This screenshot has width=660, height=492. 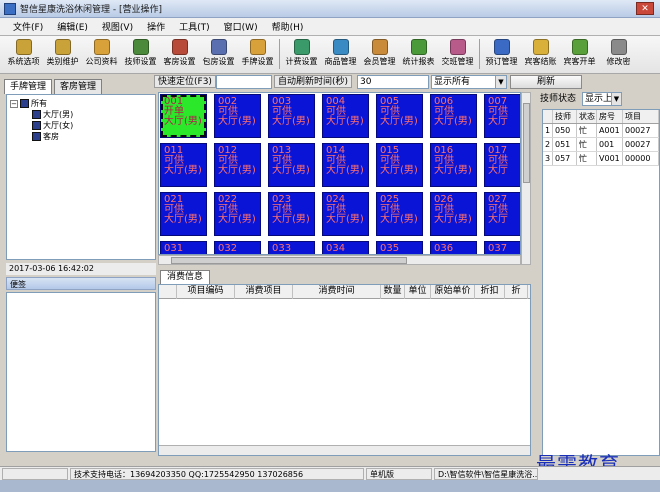 What do you see at coordinates (602, 99) in the screenshot?
I see `technician-status-select: 显示上 ▼` at bounding box center [602, 99].